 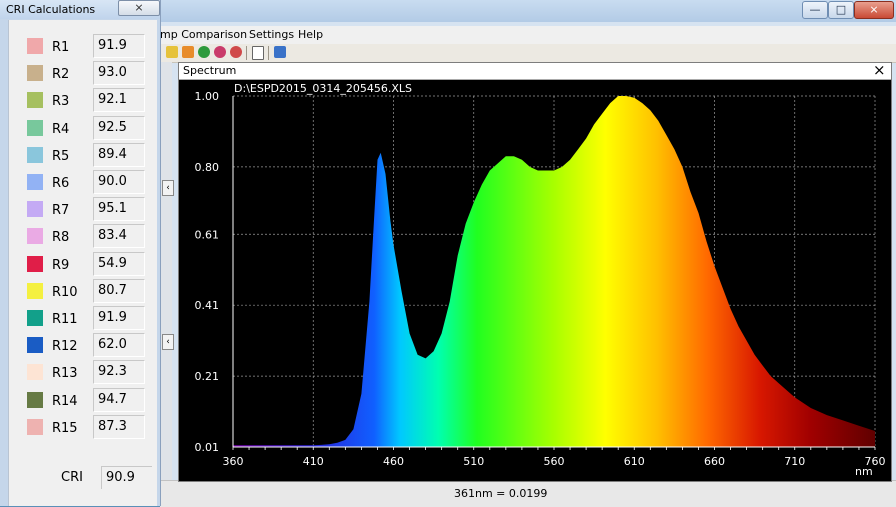 What do you see at coordinates (61, 102) in the screenshot?
I see `ri-label: R3` at bounding box center [61, 102].